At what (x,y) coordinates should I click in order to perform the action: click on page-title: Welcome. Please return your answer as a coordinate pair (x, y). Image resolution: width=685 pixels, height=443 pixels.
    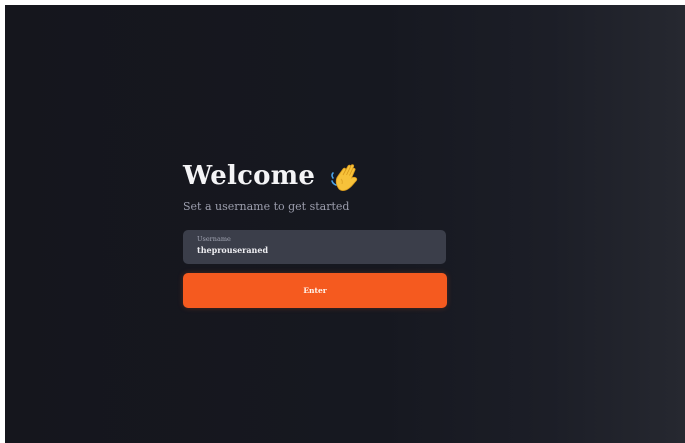
    Looking at the image, I should click on (249, 176).